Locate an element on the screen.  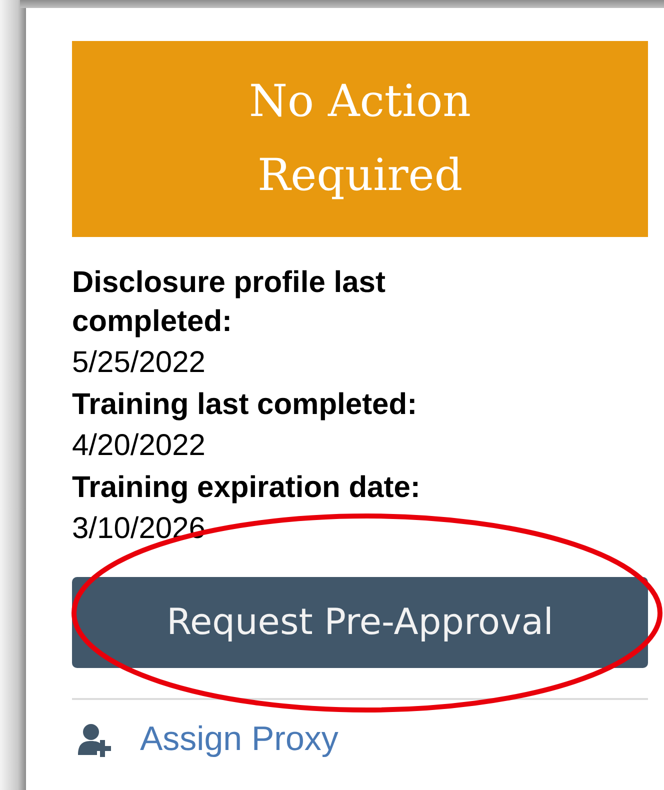
add-user-icon is located at coordinates (96, 739).